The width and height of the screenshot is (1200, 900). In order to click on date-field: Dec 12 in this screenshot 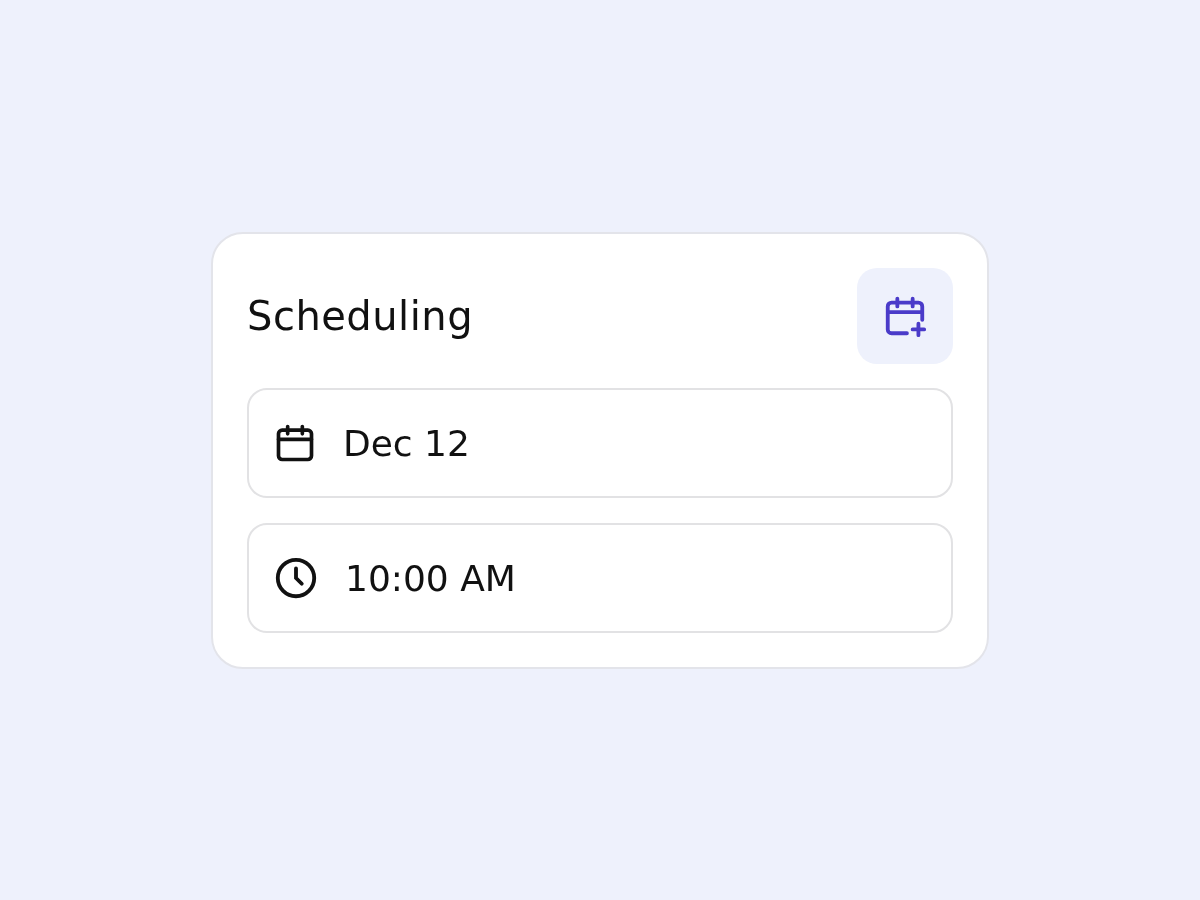, I will do `click(600, 443)`.